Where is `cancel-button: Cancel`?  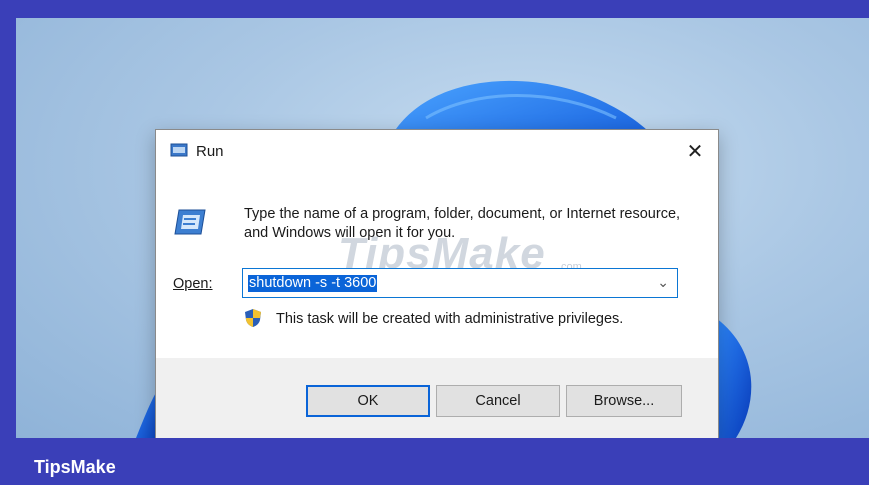 cancel-button: Cancel is located at coordinates (498, 401).